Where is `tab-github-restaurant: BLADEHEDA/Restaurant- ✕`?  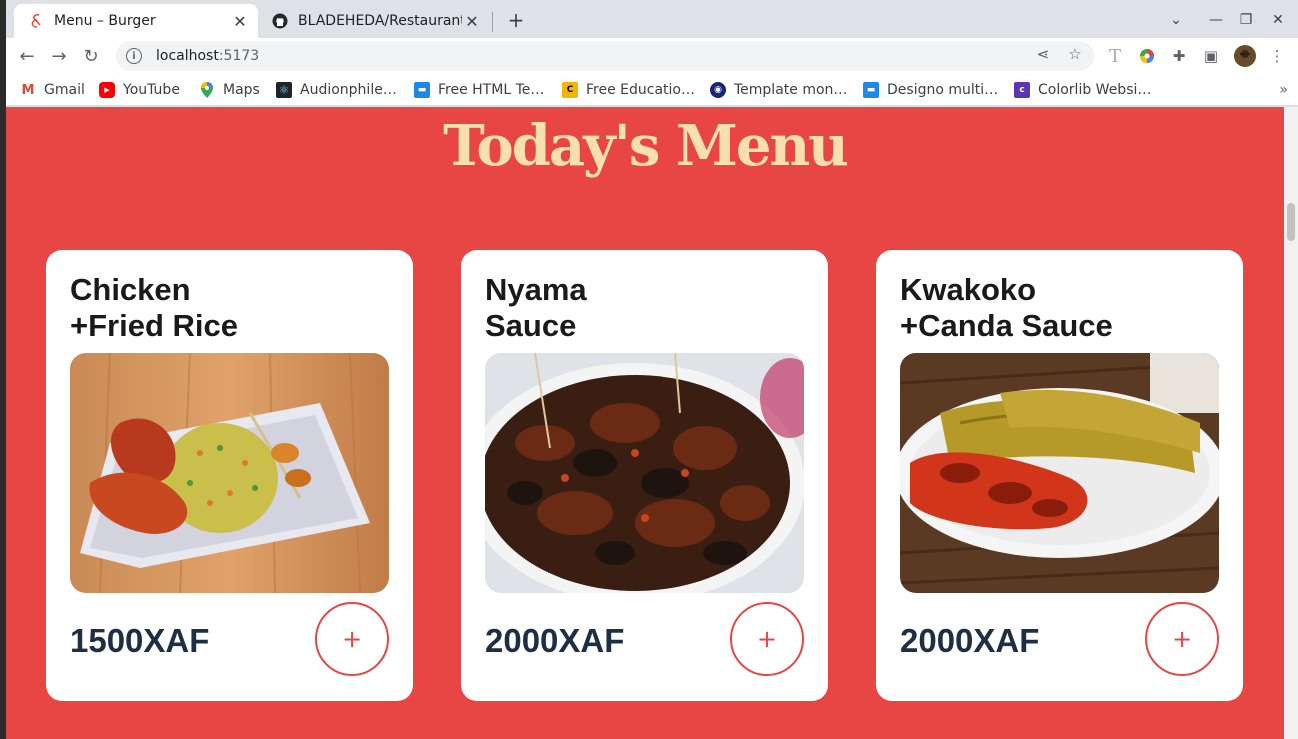
tab-github-restaurant: BLADEHEDA/Restaurant- ✕ is located at coordinates (374, 21).